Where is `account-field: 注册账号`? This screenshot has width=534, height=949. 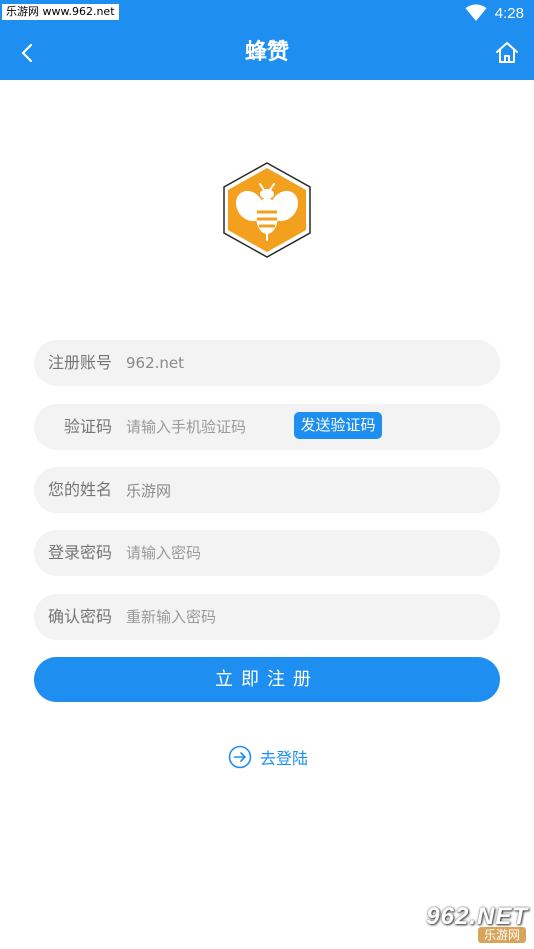 account-field: 注册账号 is located at coordinates (267, 363).